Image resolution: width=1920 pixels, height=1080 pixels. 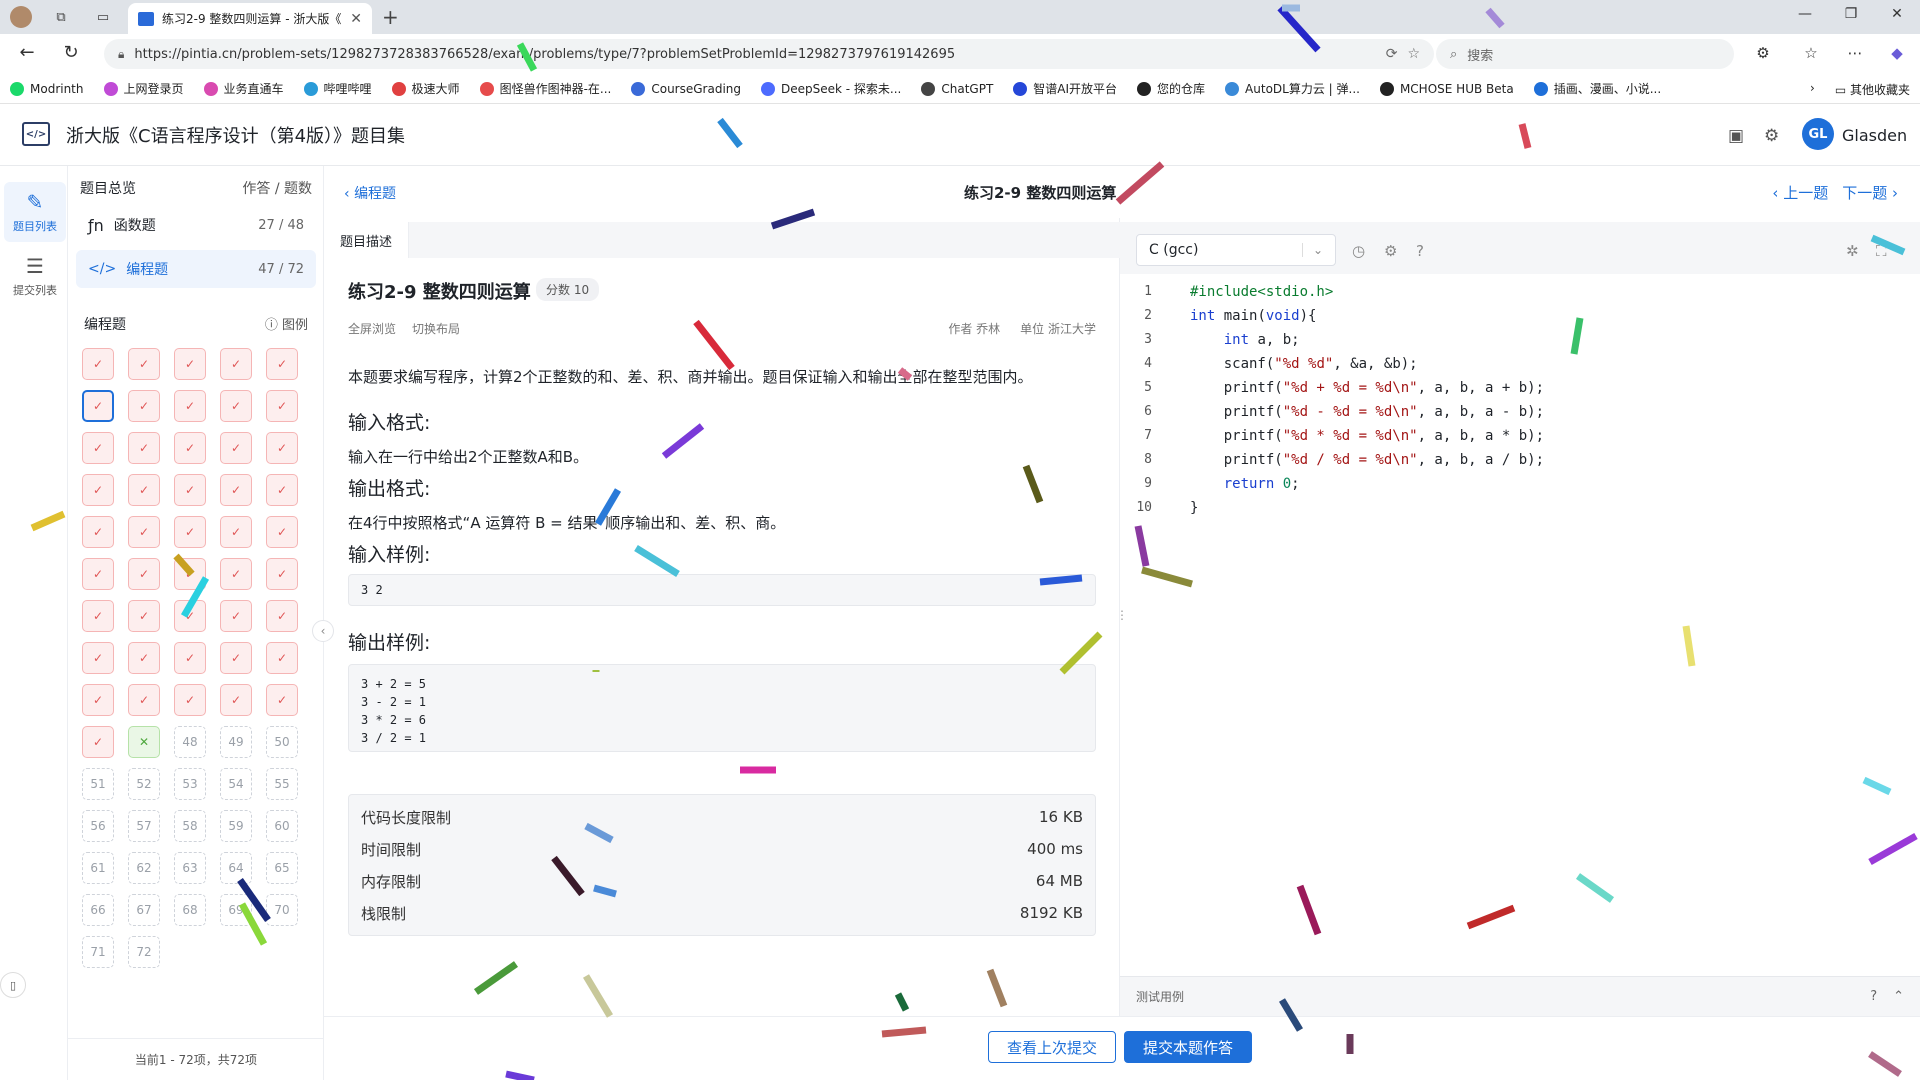 What do you see at coordinates (372, 328) in the screenshot?
I see `fullscreen-link: 全屏浏览` at bounding box center [372, 328].